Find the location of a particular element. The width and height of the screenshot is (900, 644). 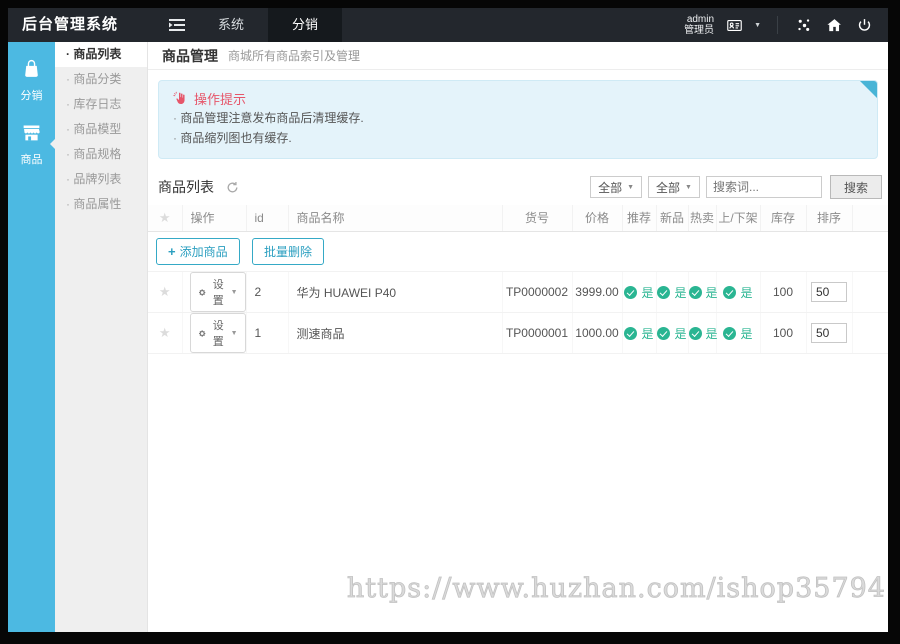

page-title: 商品管理 is located at coordinates (190, 55).